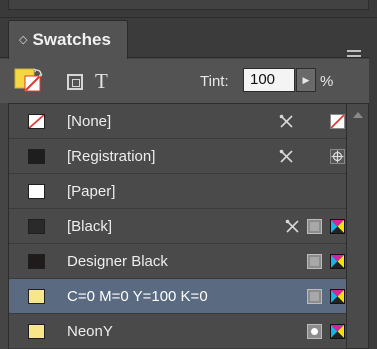 The height and width of the screenshot is (349, 377). I want to click on formatting-affects-text-button: T, so click(101, 81).